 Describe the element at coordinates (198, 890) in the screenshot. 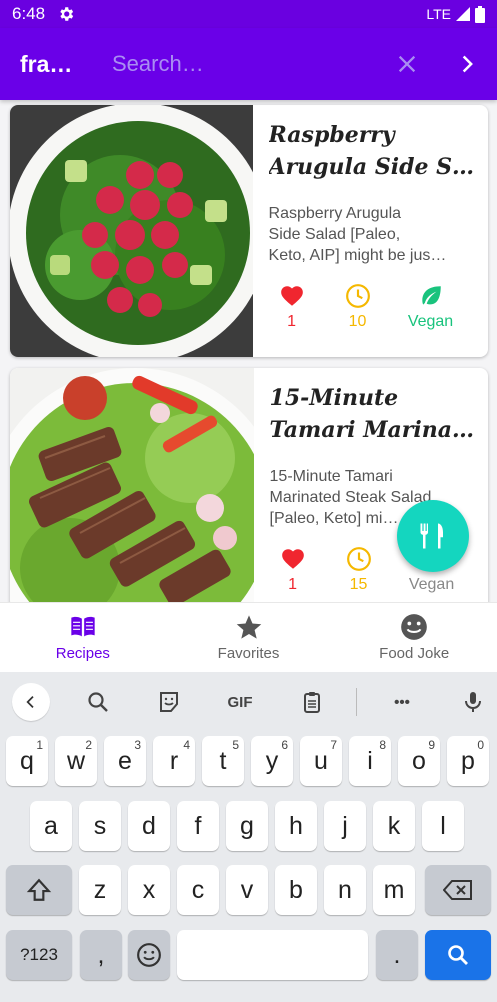

I see `key-c: c` at that location.